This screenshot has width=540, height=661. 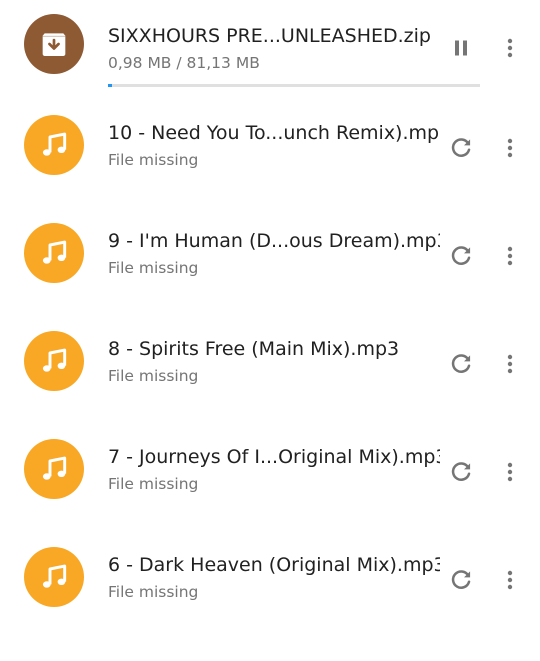 What do you see at coordinates (184, 63) in the screenshot?
I see `download-progress-text: 0,98 MB / 81,13 MB` at bounding box center [184, 63].